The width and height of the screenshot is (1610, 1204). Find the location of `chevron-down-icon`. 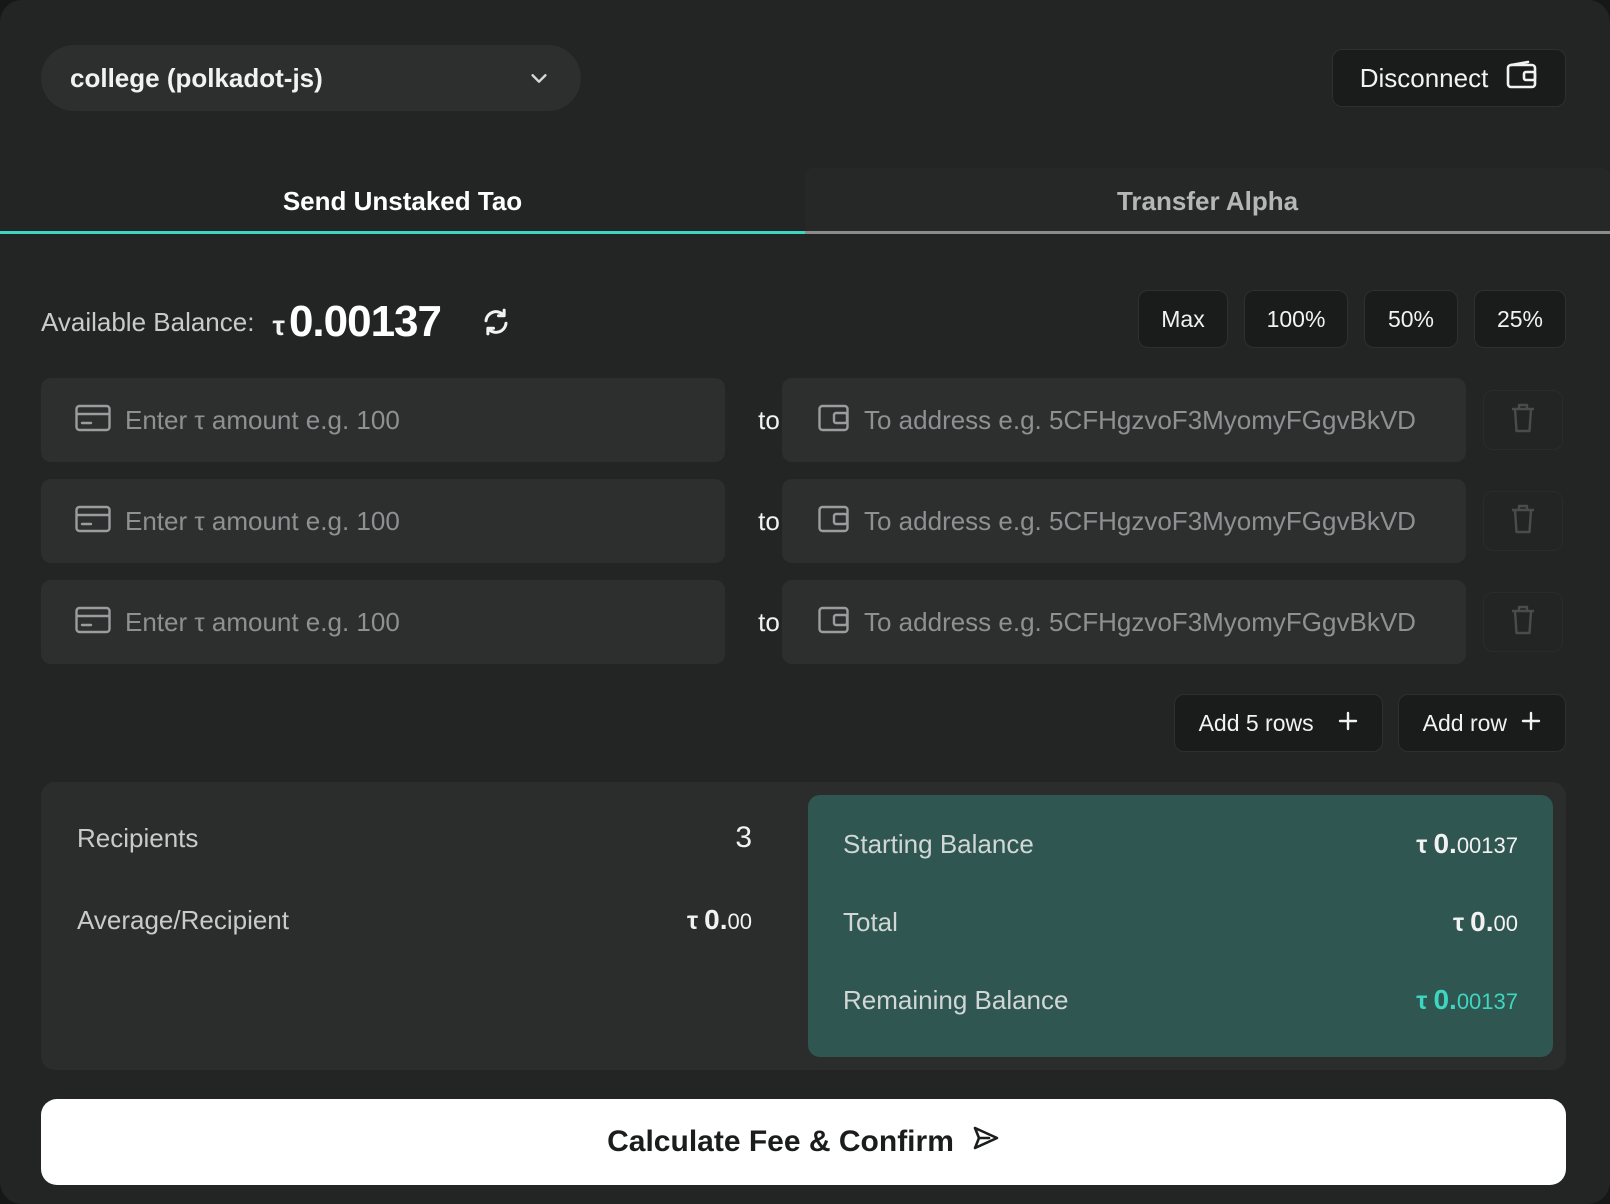

chevron-down-icon is located at coordinates (539, 78).